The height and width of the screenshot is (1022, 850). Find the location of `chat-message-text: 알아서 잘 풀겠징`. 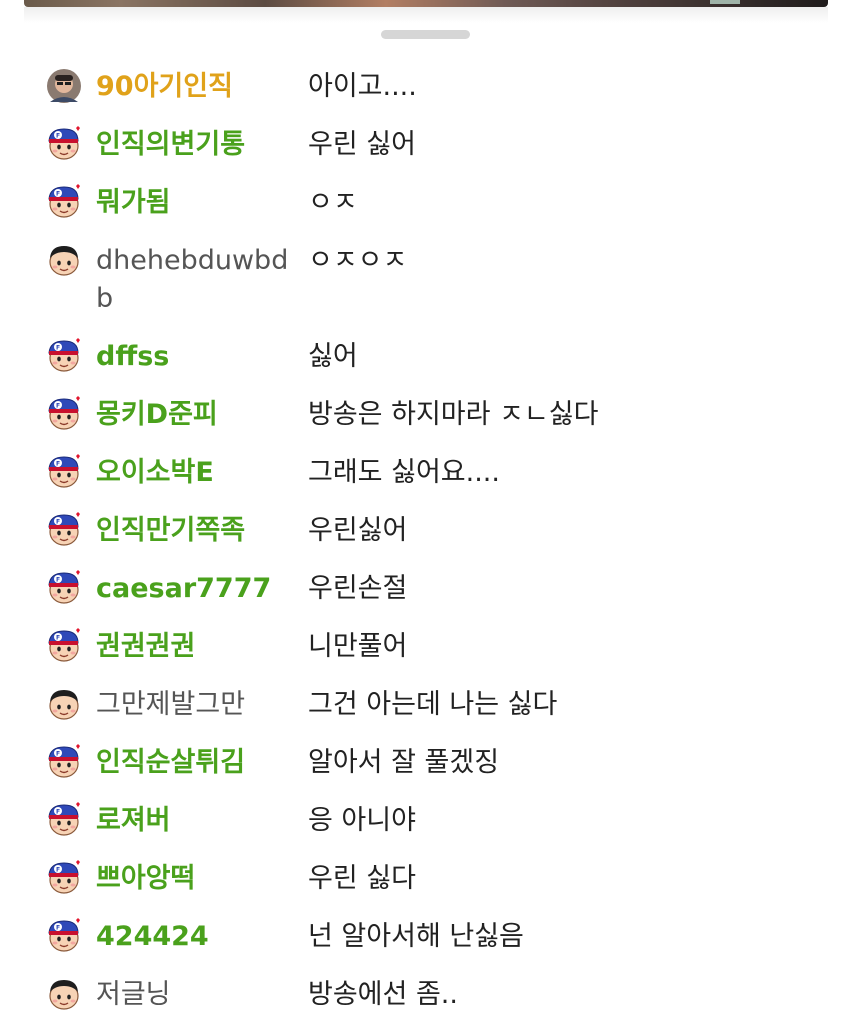

chat-message-text: 알아서 잘 풀겠징 is located at coordinates (404, 762).